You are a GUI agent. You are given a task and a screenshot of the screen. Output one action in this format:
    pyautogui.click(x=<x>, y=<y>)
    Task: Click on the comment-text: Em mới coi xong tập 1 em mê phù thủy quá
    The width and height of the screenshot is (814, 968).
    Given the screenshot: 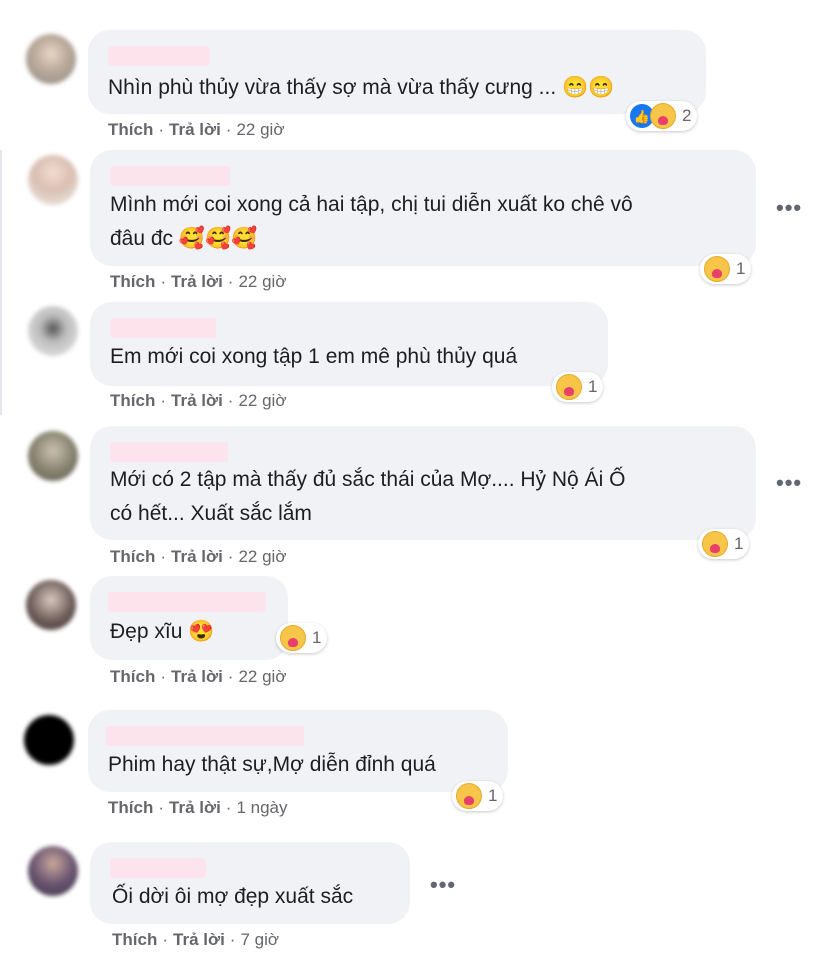 What is the action you would take?
    pyautogui.click(x=314, y=356)
    